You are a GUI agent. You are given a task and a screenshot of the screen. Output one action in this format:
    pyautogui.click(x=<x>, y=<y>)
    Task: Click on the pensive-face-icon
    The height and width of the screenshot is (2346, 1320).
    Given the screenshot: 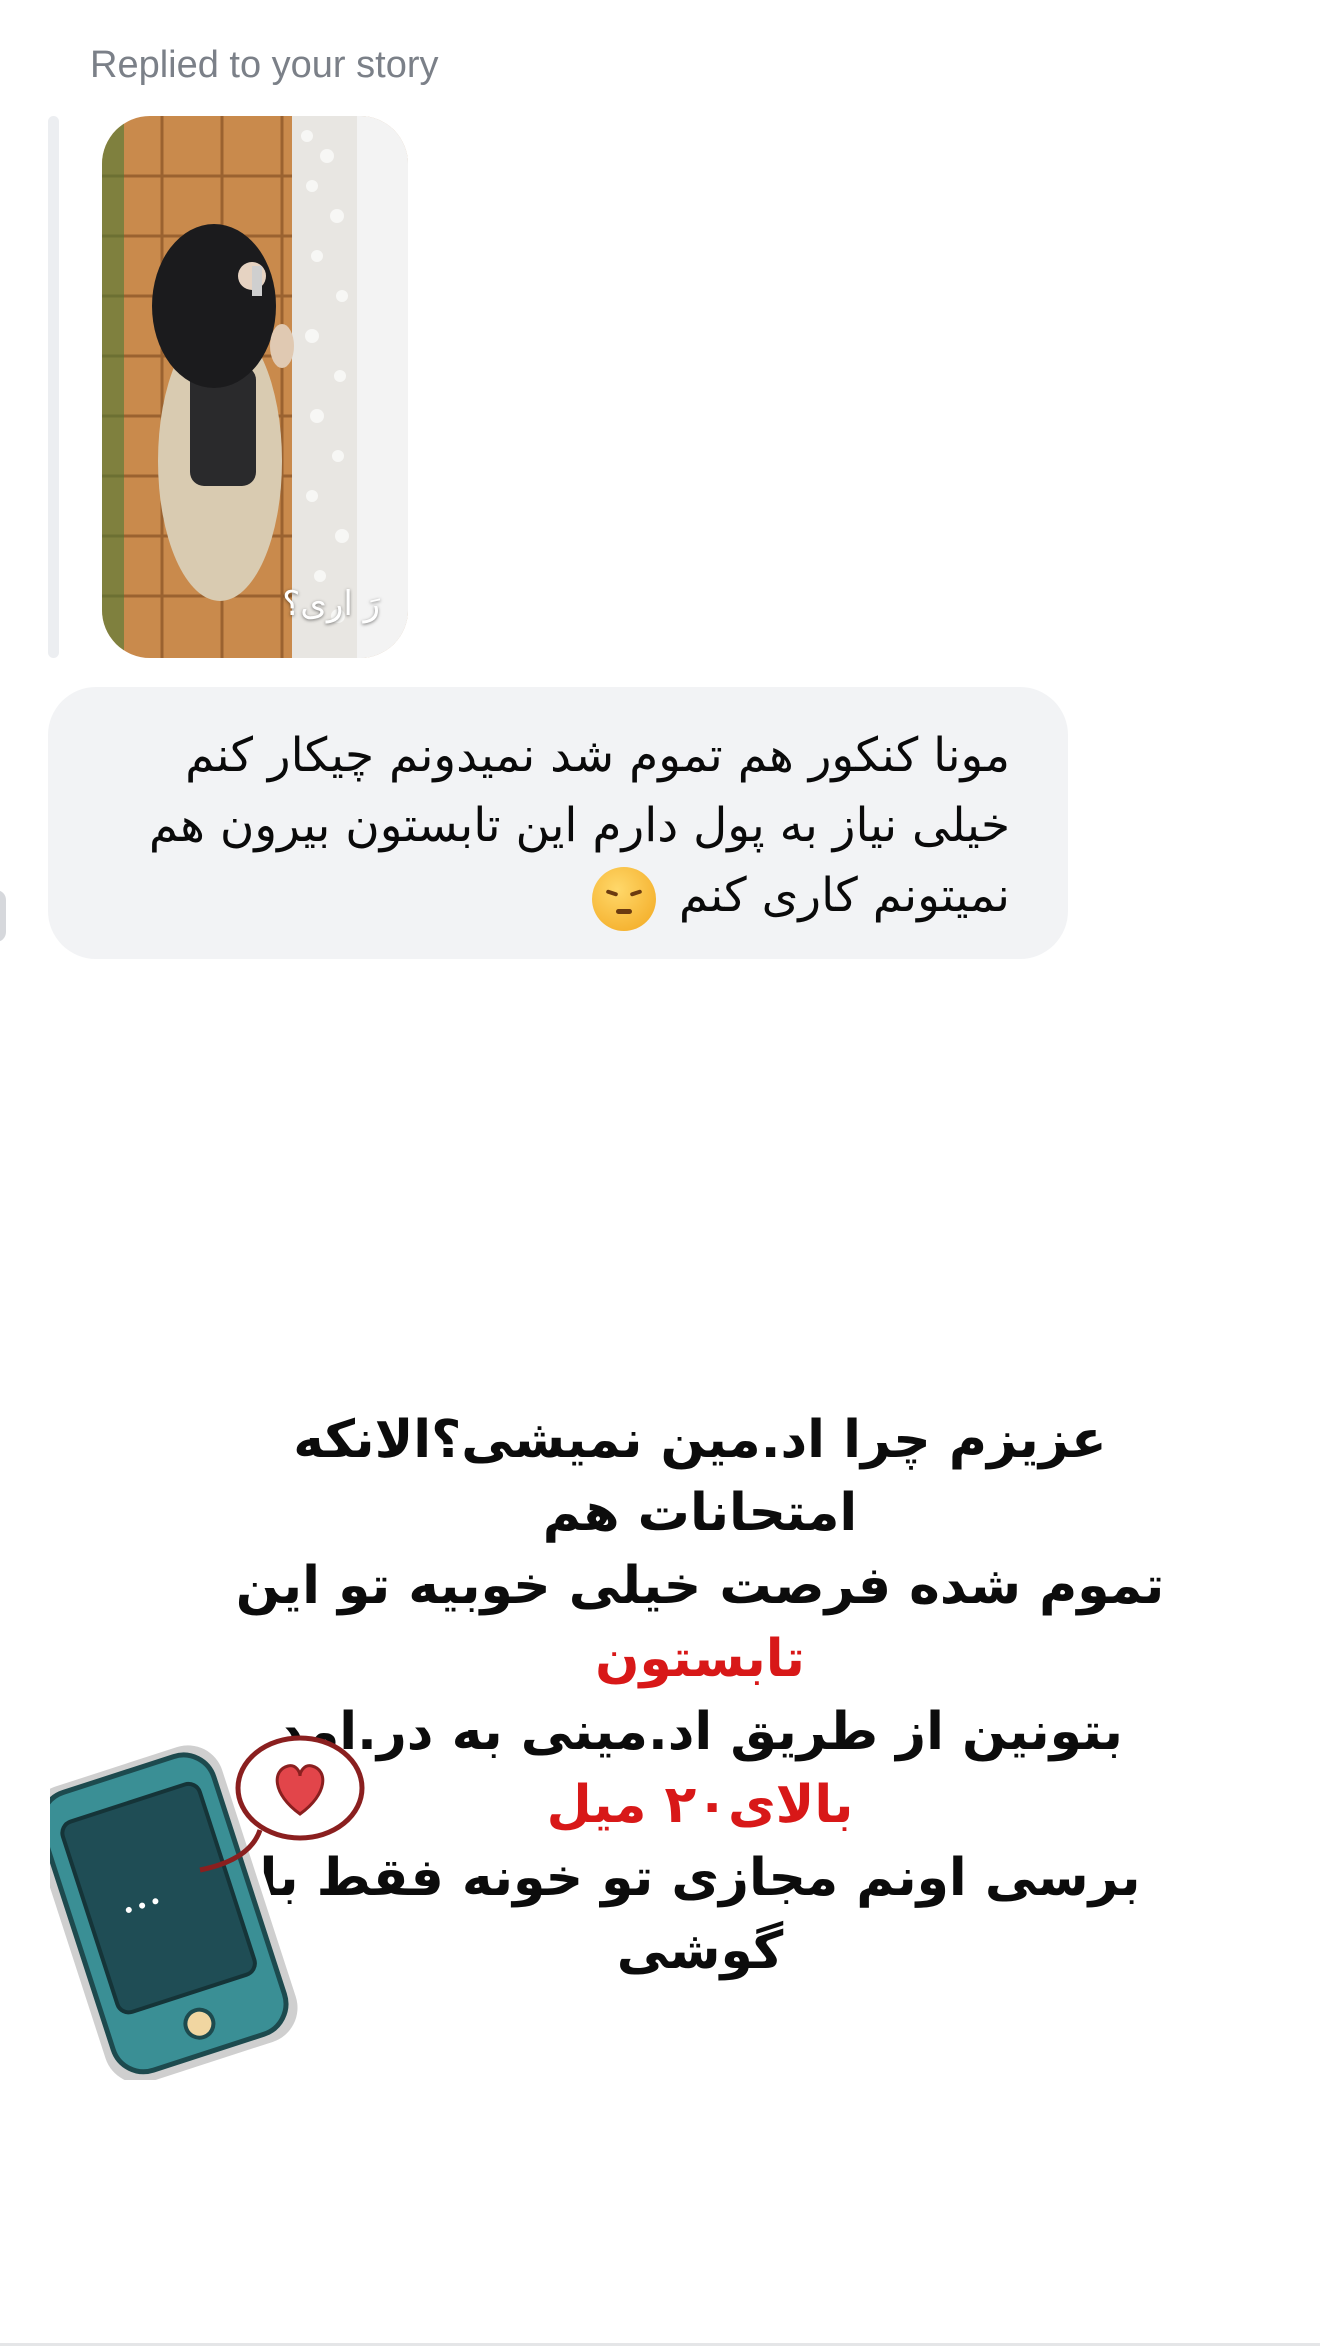 What is the action you would take?
    pyautogui.click(x=623, y=898)
    